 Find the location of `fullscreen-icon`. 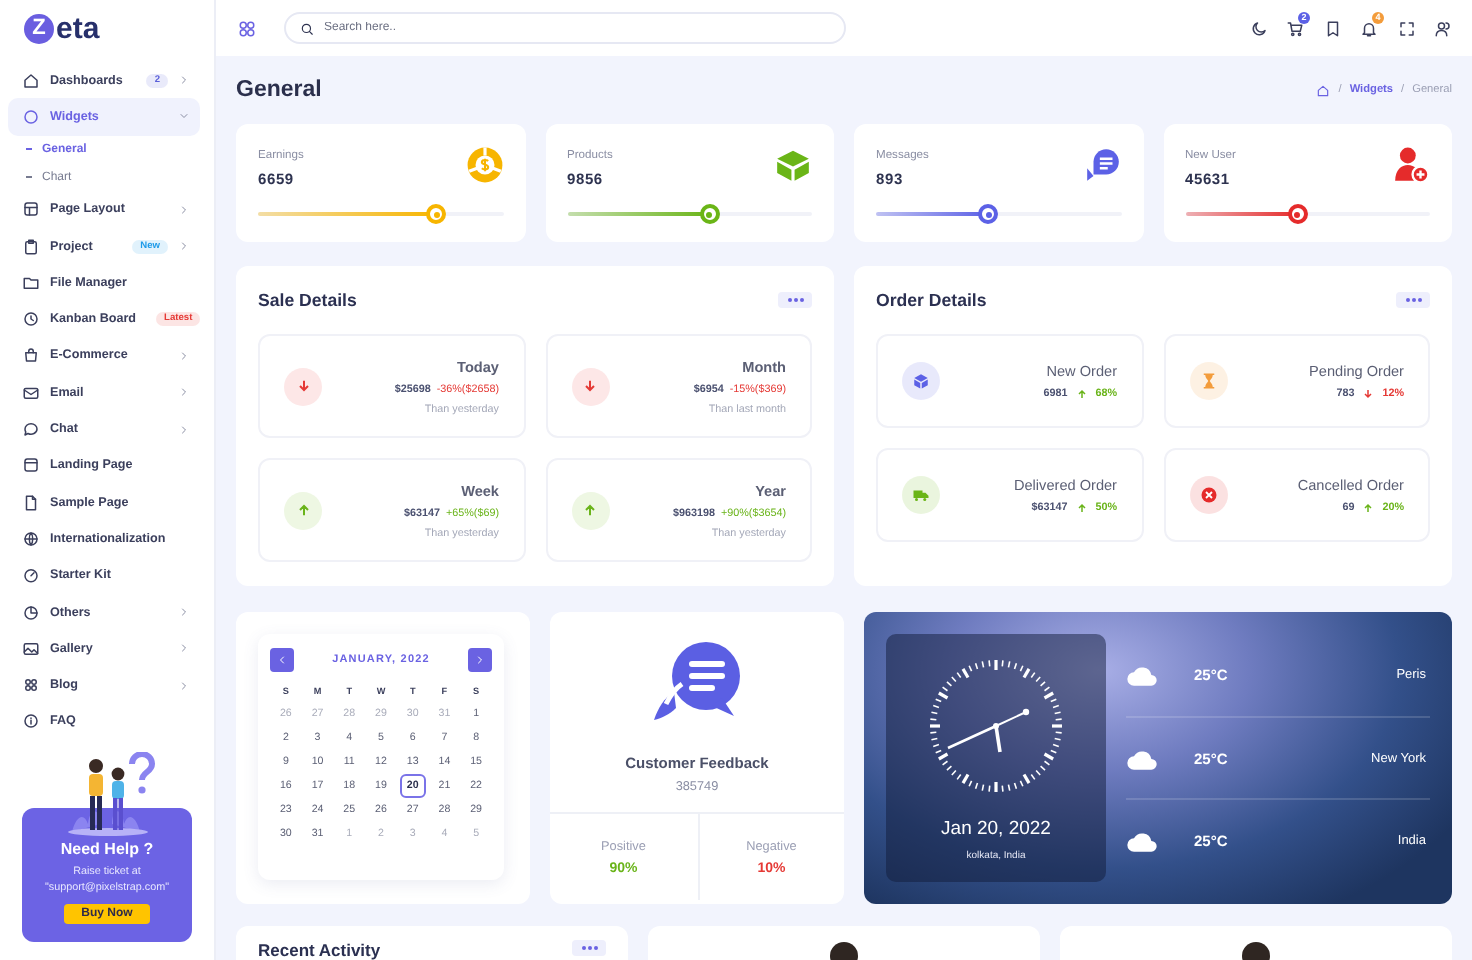

fullscreen-icon is located at coordinates (1406, 28).